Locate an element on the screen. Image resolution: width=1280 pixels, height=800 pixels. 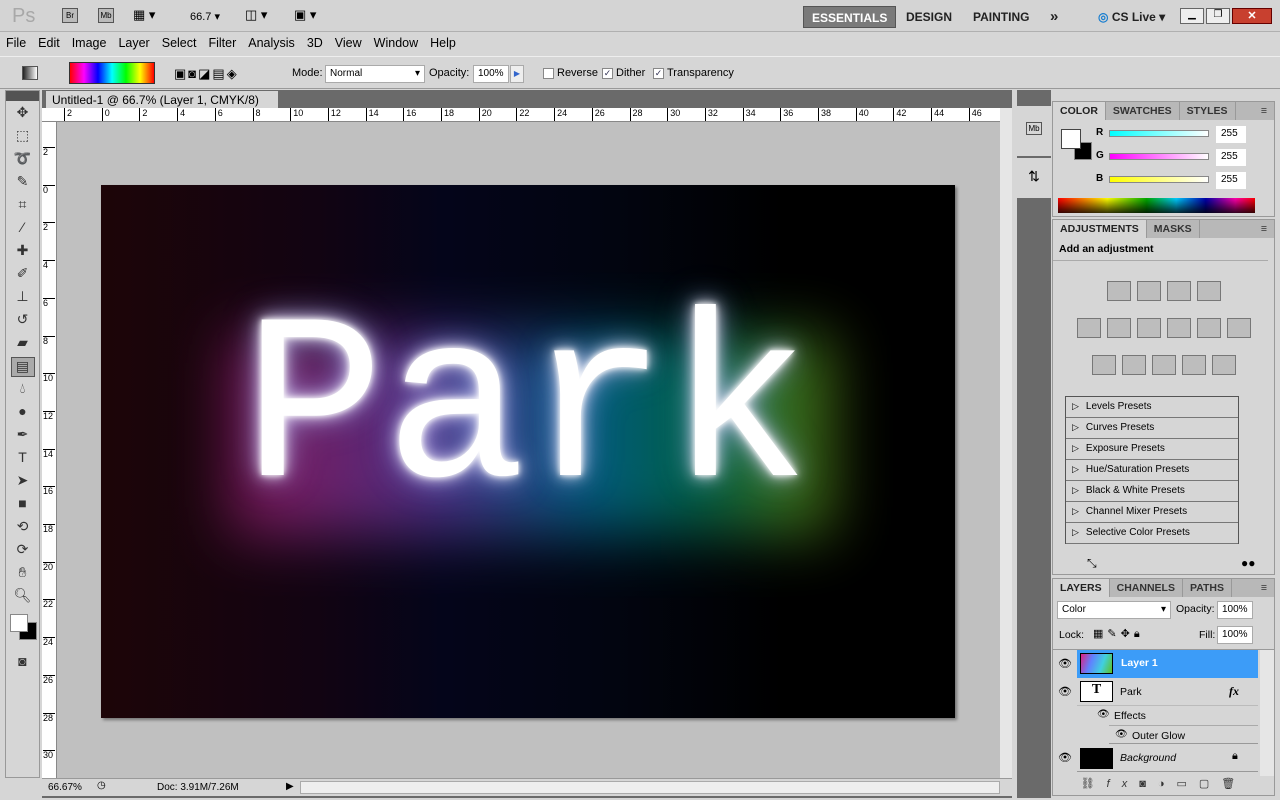
menu-edit: Edit is located at coordinates (49, 43).